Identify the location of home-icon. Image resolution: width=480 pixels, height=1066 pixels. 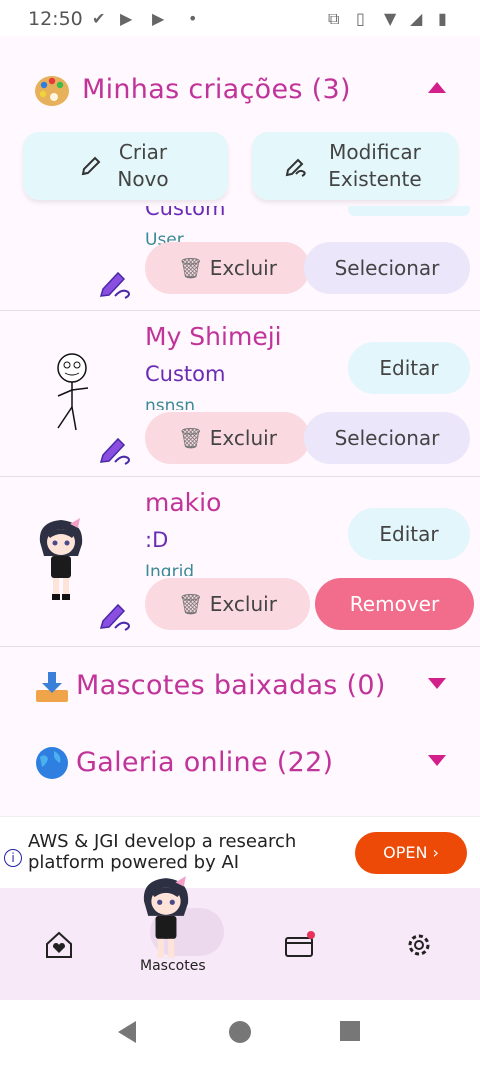
(240, 1032).